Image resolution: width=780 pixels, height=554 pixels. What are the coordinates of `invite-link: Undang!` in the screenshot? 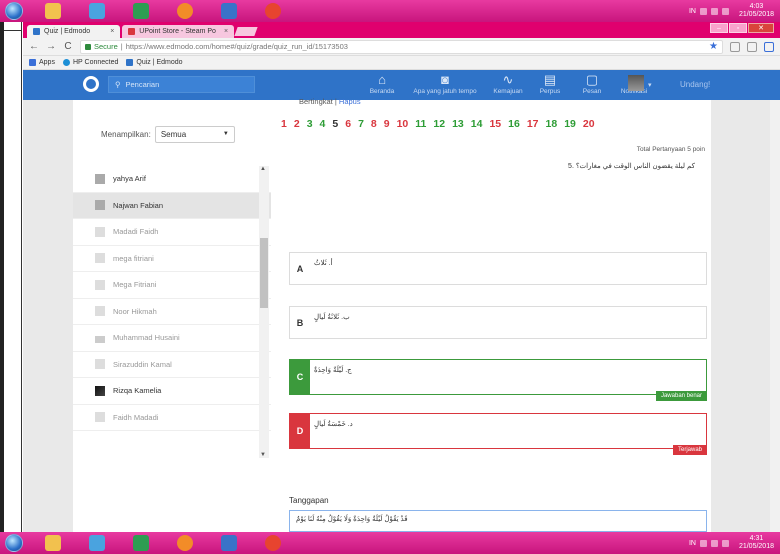 It's located at (695, 84).